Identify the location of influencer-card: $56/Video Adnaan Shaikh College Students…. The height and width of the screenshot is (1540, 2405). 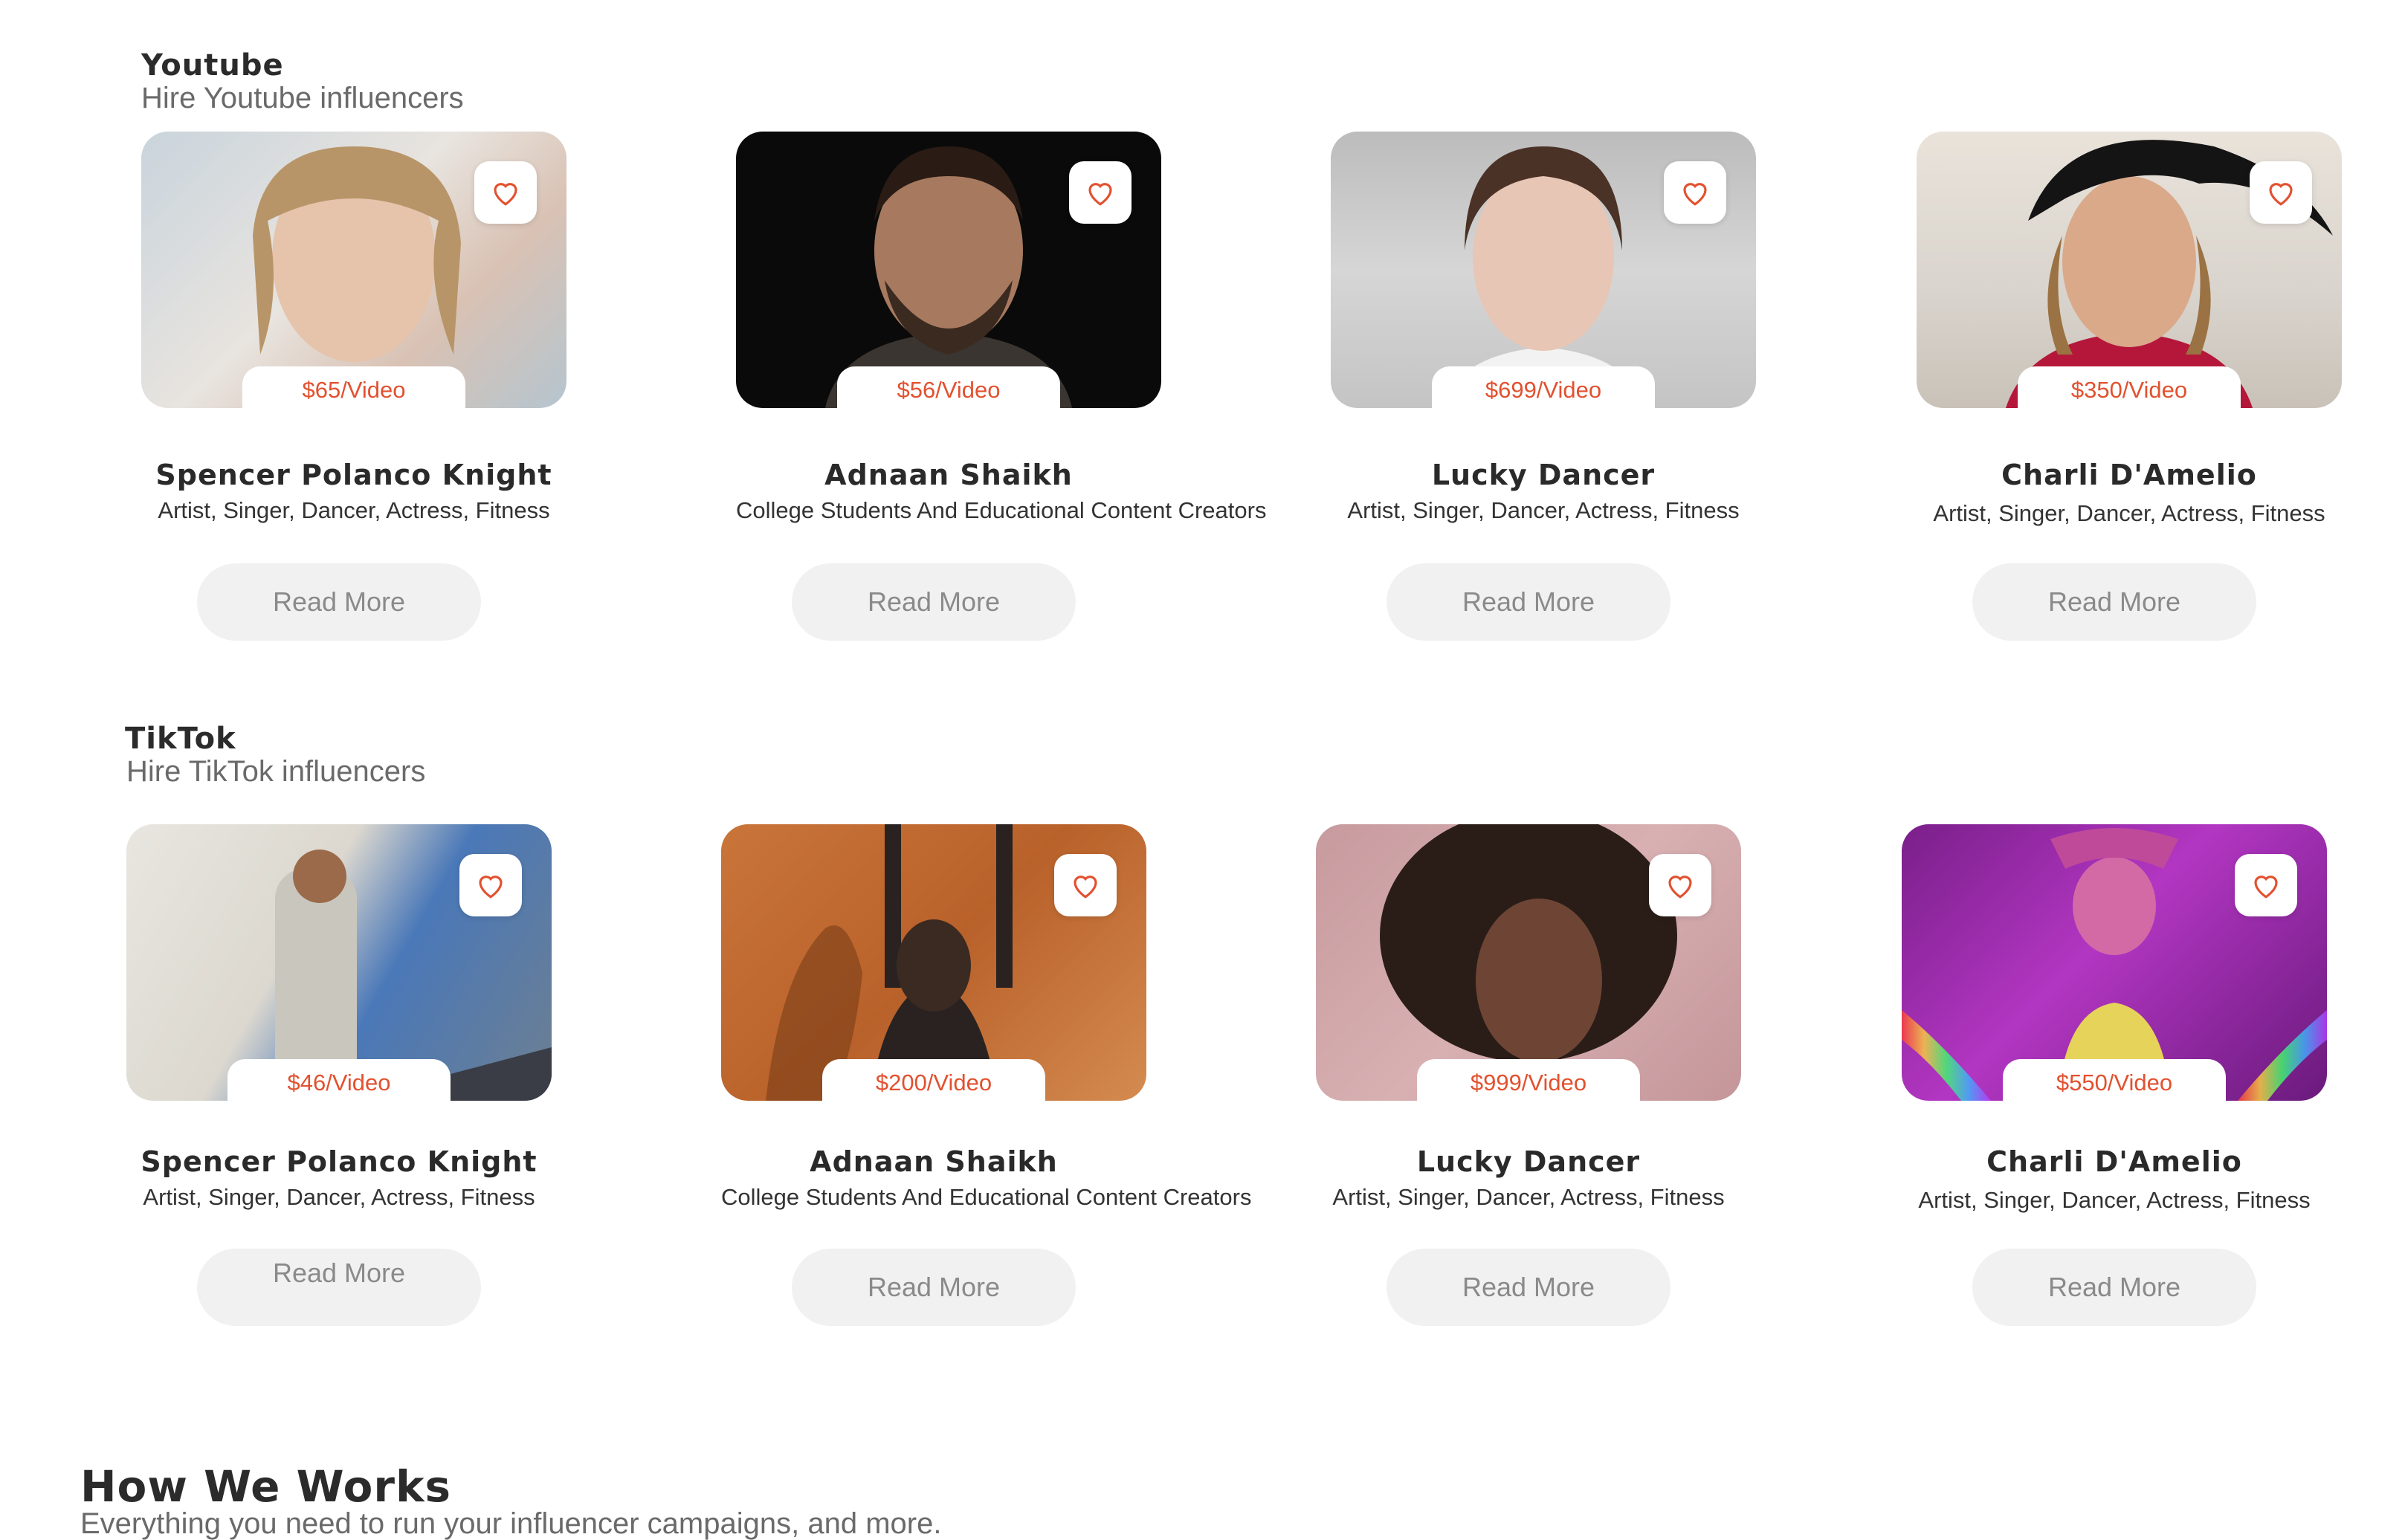
(1001, 328).